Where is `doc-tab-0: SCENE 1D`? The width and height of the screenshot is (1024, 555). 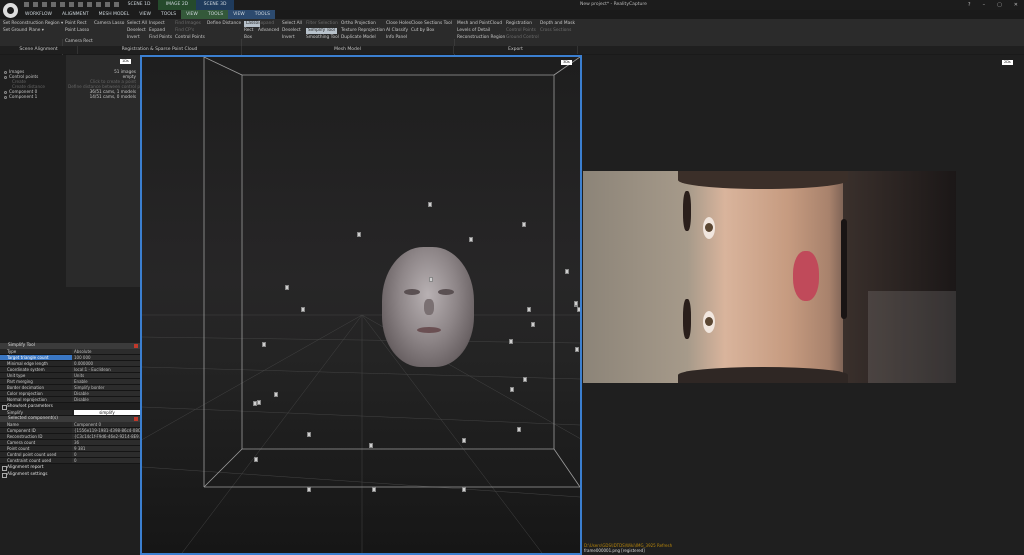 doc-tab-0: SCENE 1D is located at coordinates (139, 5).